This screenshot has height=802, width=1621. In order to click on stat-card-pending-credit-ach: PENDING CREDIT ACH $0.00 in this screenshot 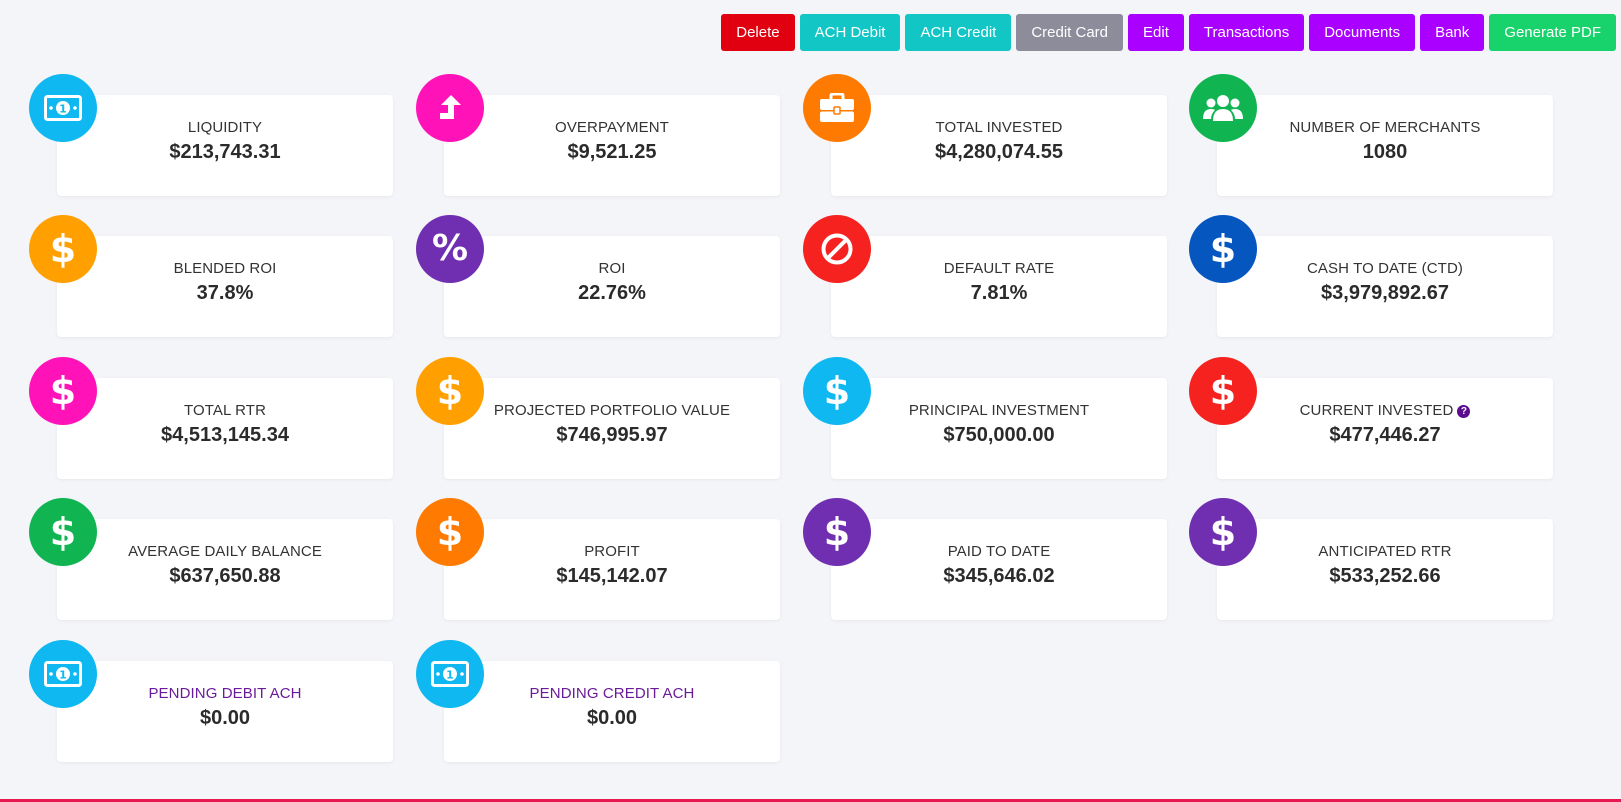, I will do `click(612, 711)`.